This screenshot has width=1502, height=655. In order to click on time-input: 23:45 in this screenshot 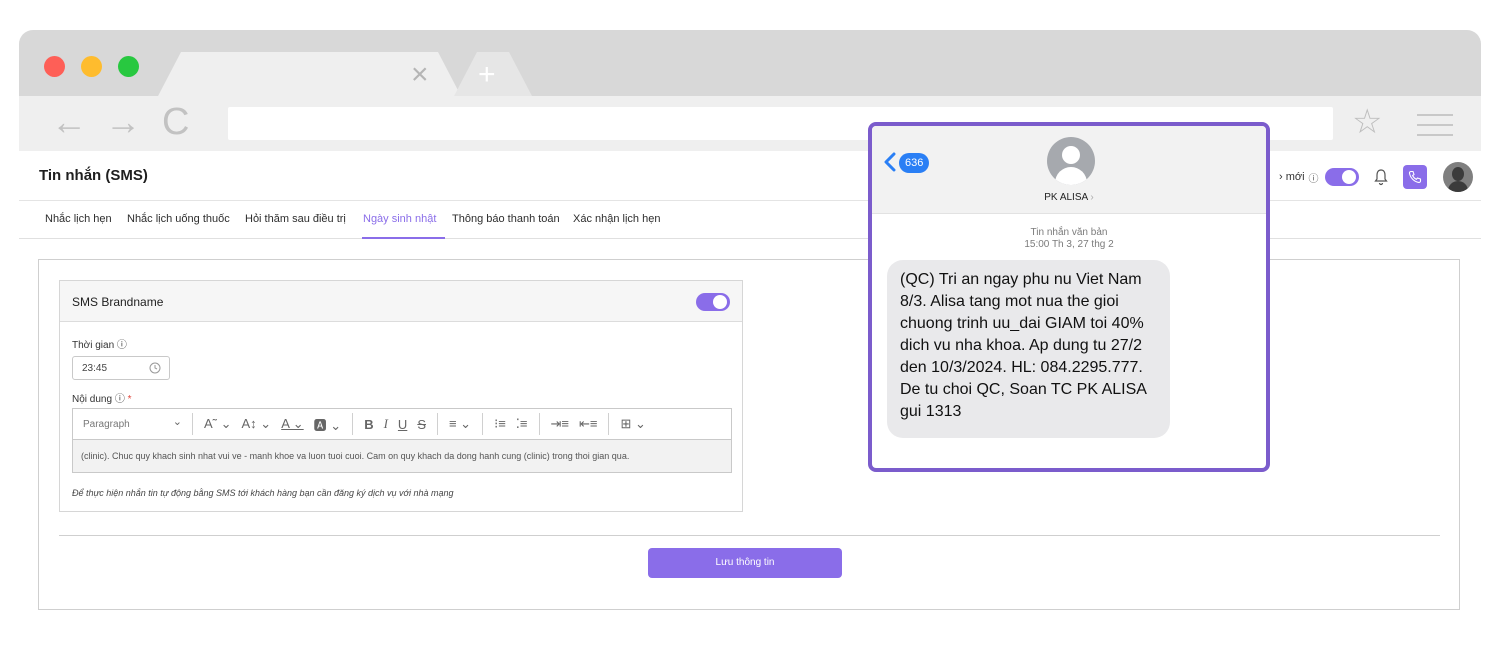, I will do `click(121, 368)`.